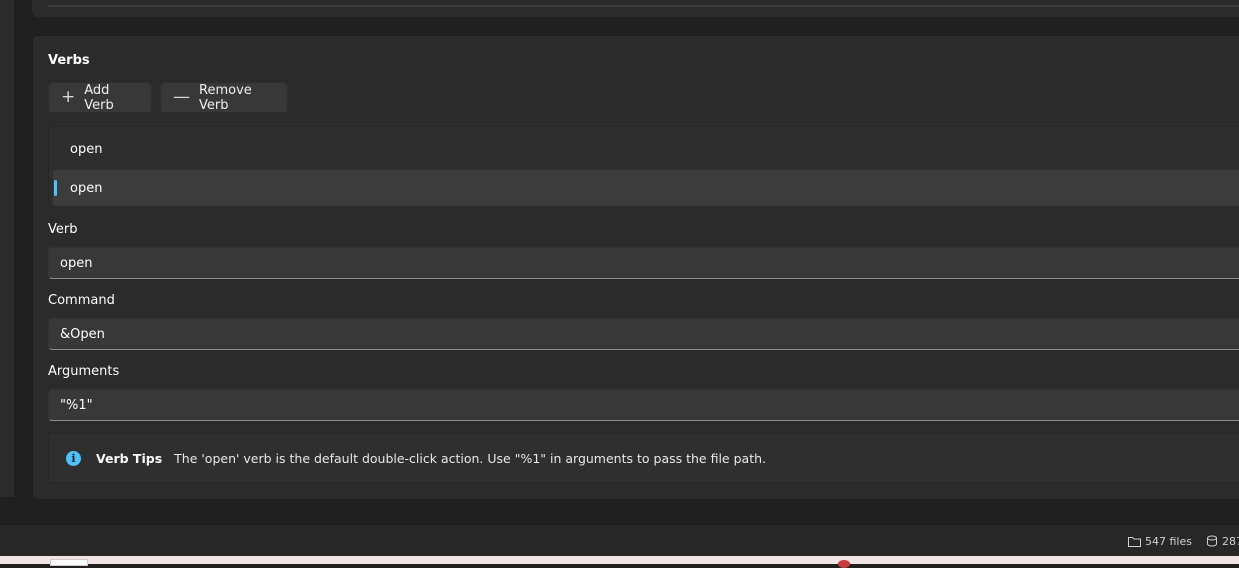 The height and width of the screenshot is (568, 1239). Describe the element at coordinates (643, 6) in the screenshot. I see `previous-field-edge` at that location.